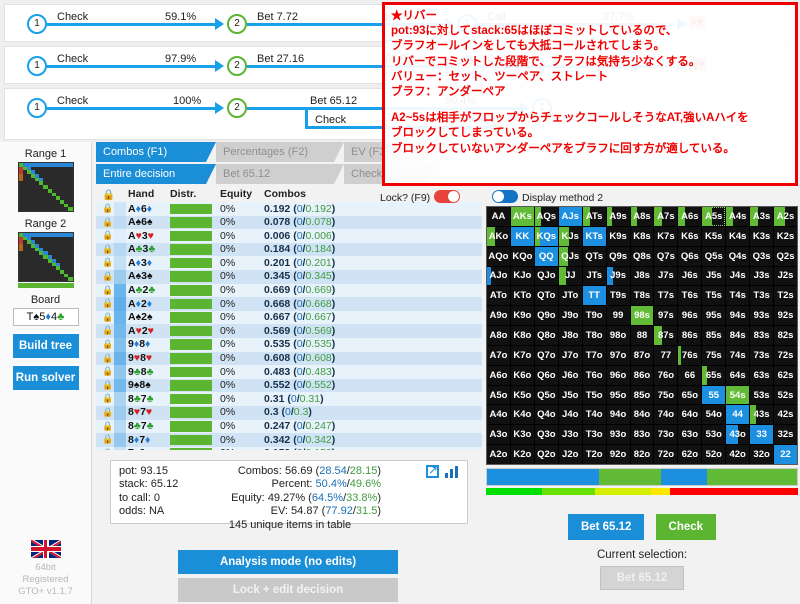 The image size is (800, 604). What do you see at coordinates (546, 316) in the screenshot?
I see `matrix-cell: Q9o` at bounding box center [546, 316].